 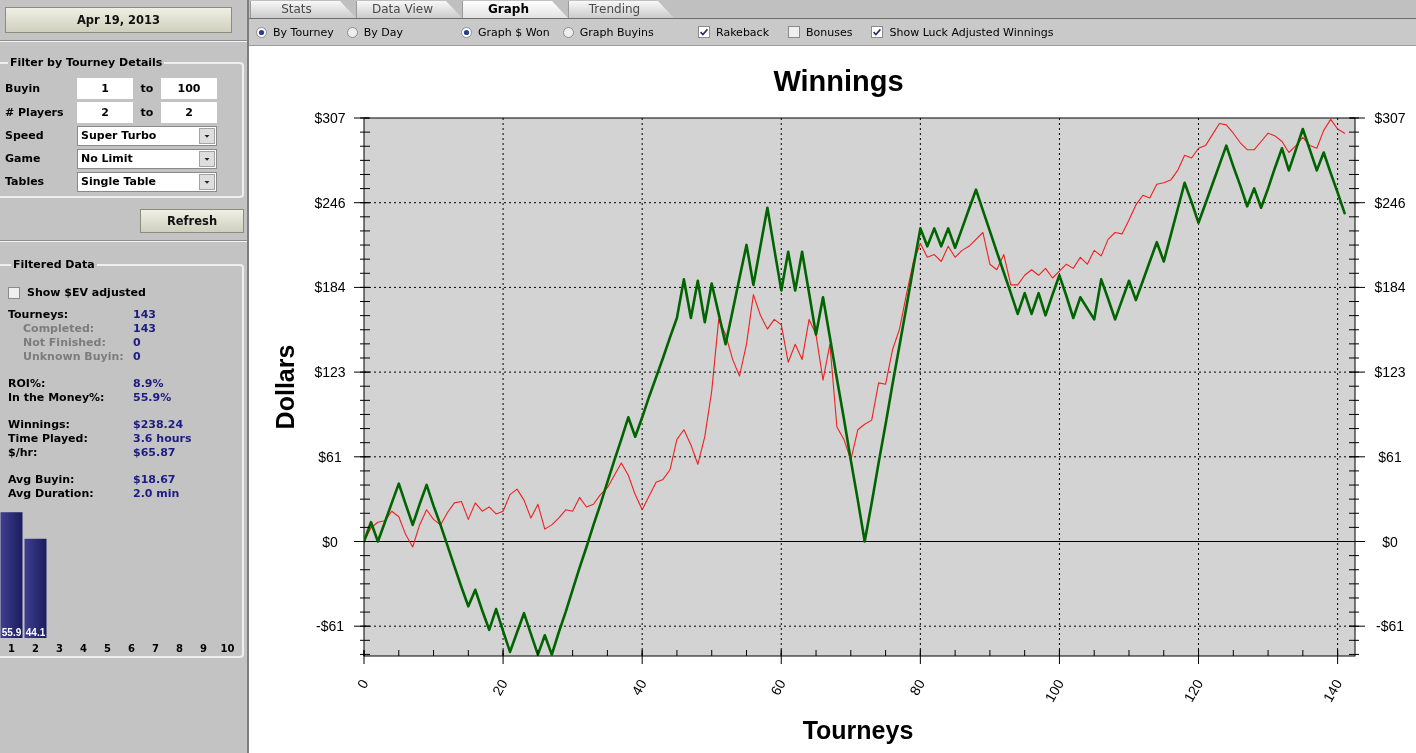 I want to click on tab: Data View, so click(x=409, y=9).